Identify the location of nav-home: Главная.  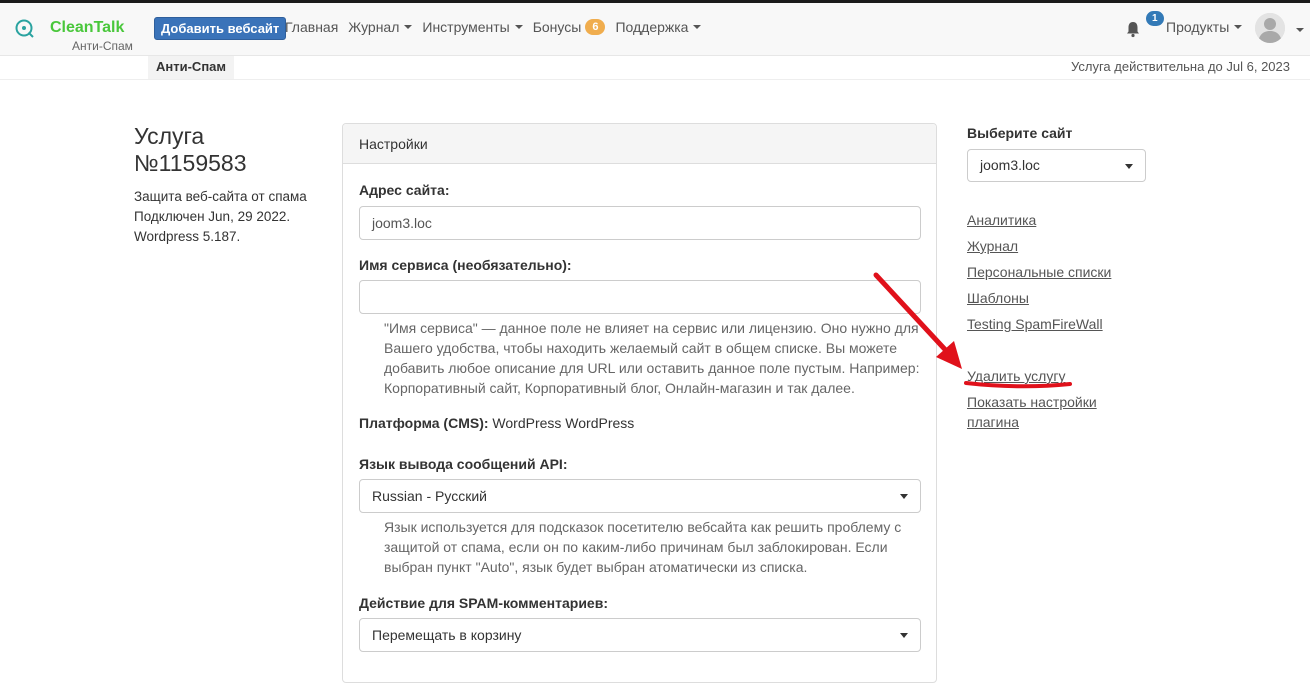
(311, 27).